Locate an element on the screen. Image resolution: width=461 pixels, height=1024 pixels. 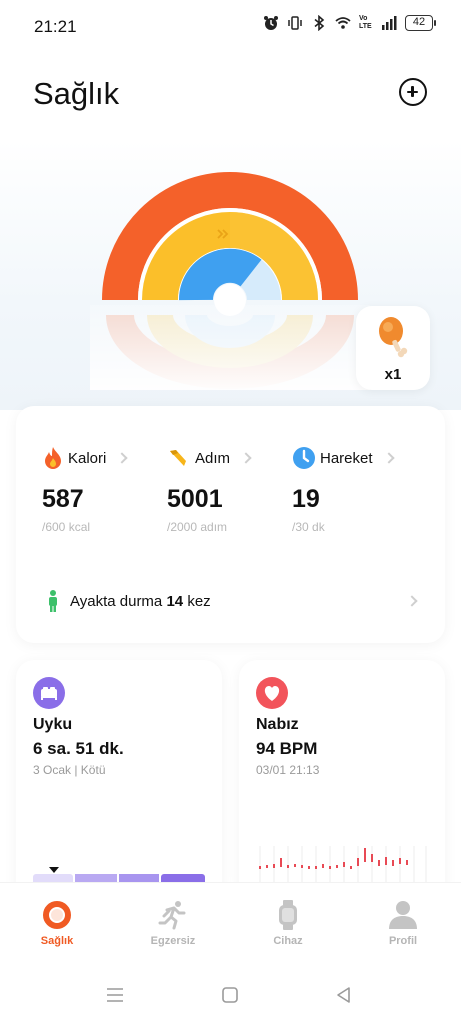
standing-prefix: Ayakta durma is located at coordinates (116, 601).